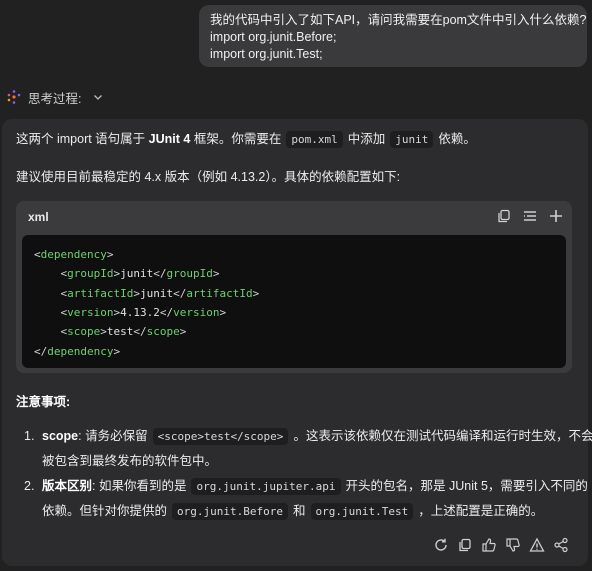 This screenshot has width=592, height=571. What do you see at coordinates (412, 139) in the screenshot?
I see `inline-code: junit` at bounding box center [412, 139].